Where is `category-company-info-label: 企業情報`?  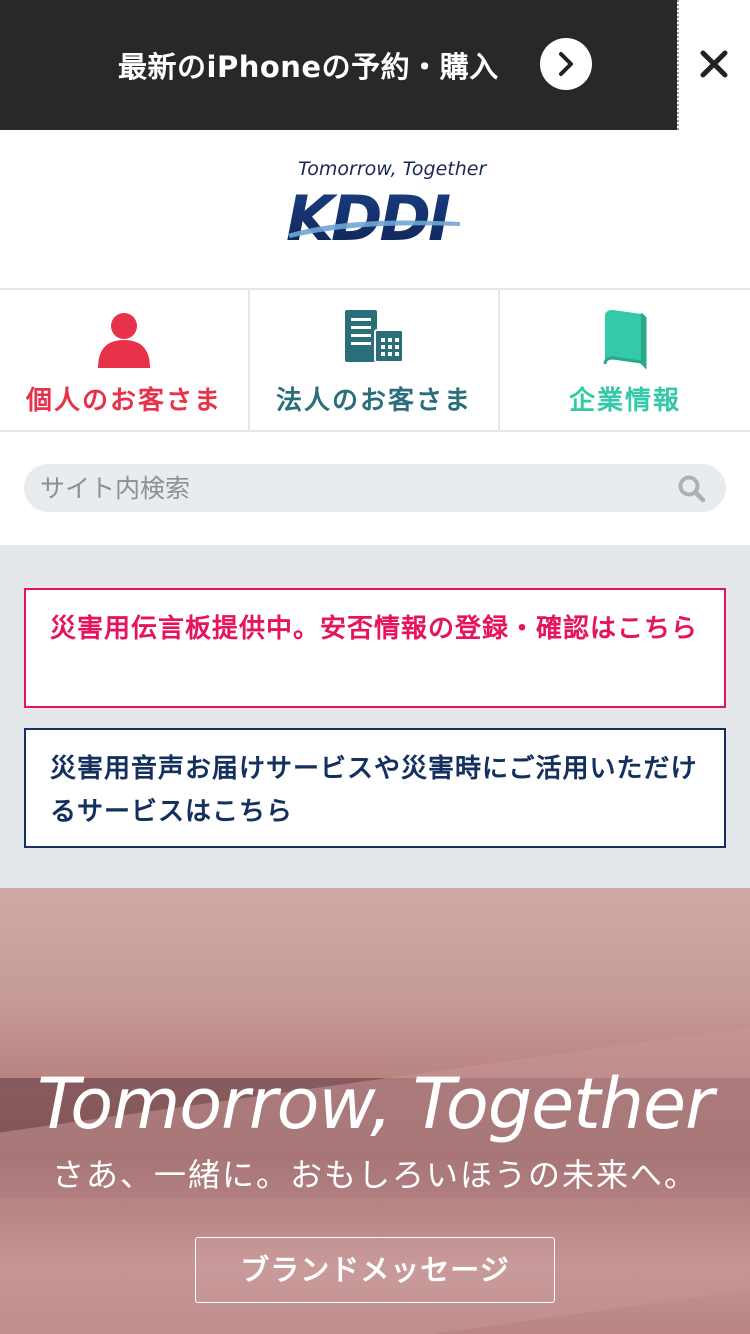 category-company-info-label: 企業情報 is located at coordinates (624, 401).